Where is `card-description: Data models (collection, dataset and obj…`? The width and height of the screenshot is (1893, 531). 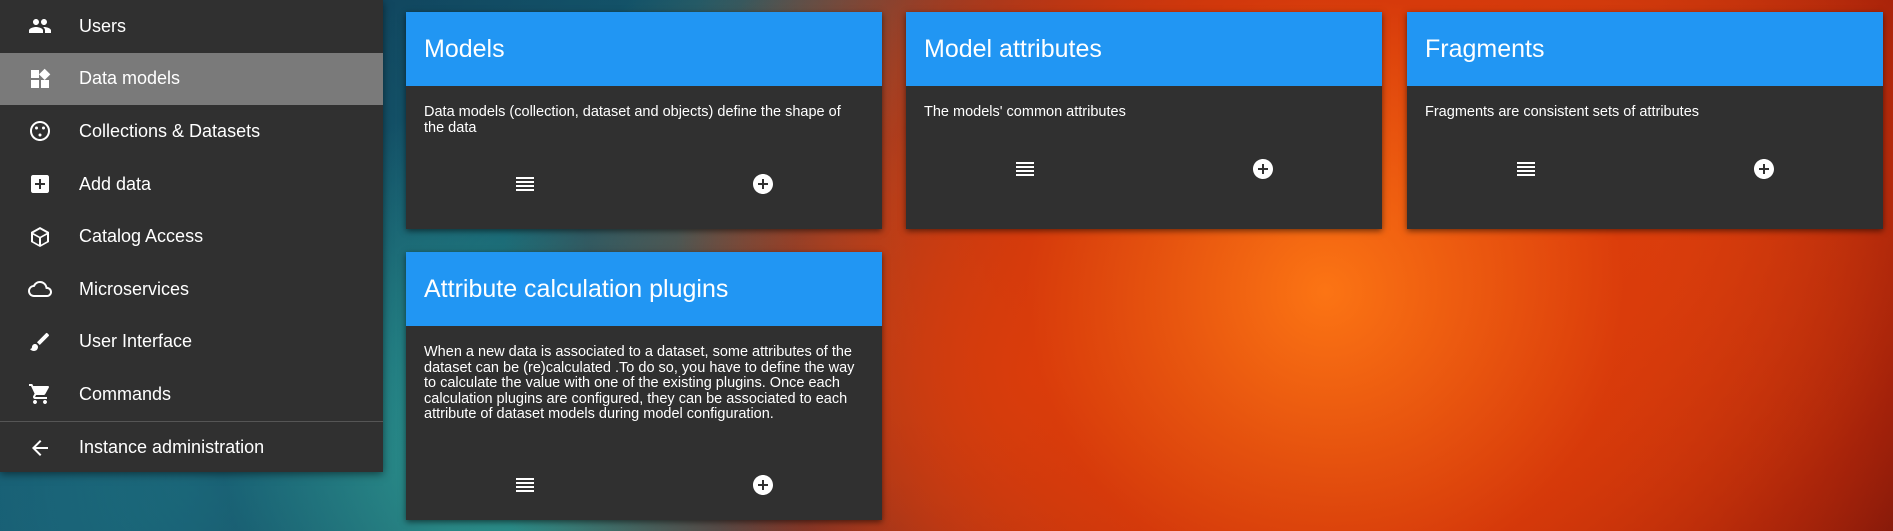
card-description: Data models (collection, dataset and obj… is located at coordinates (632, 120).